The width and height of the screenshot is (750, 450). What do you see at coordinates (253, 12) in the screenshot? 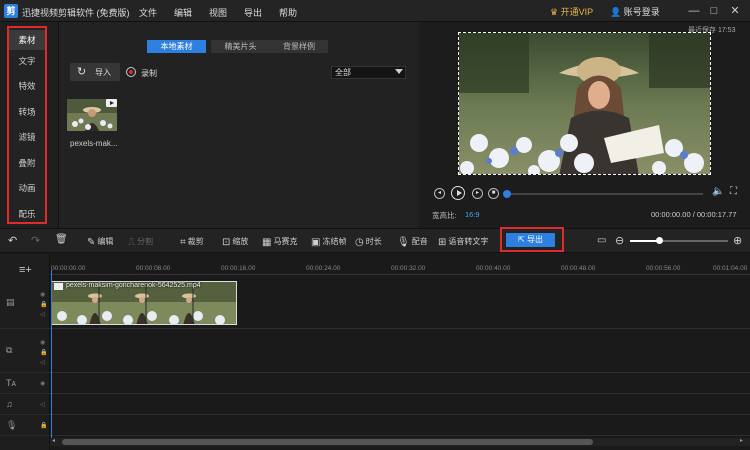
I see `menu-export: 导出` at bounding box center [253, 12].